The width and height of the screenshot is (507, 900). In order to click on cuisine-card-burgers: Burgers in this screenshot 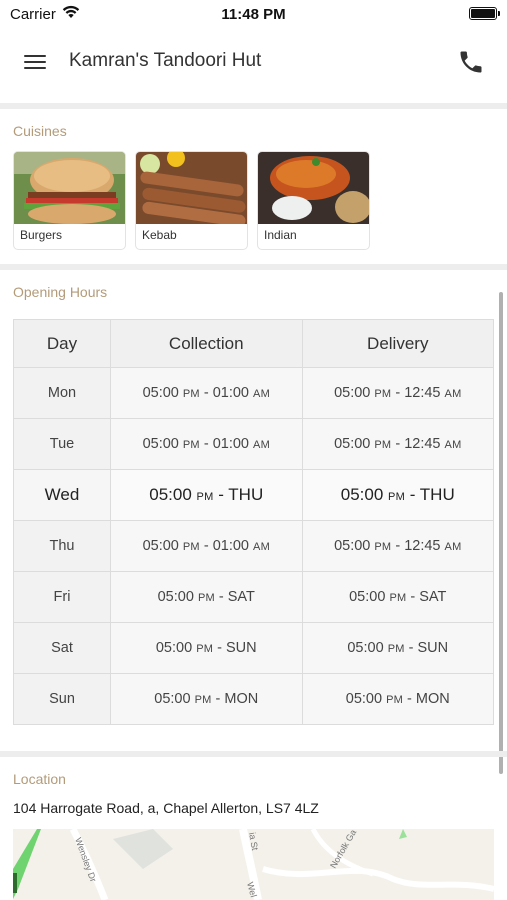, I will do `click(69, 200)`.